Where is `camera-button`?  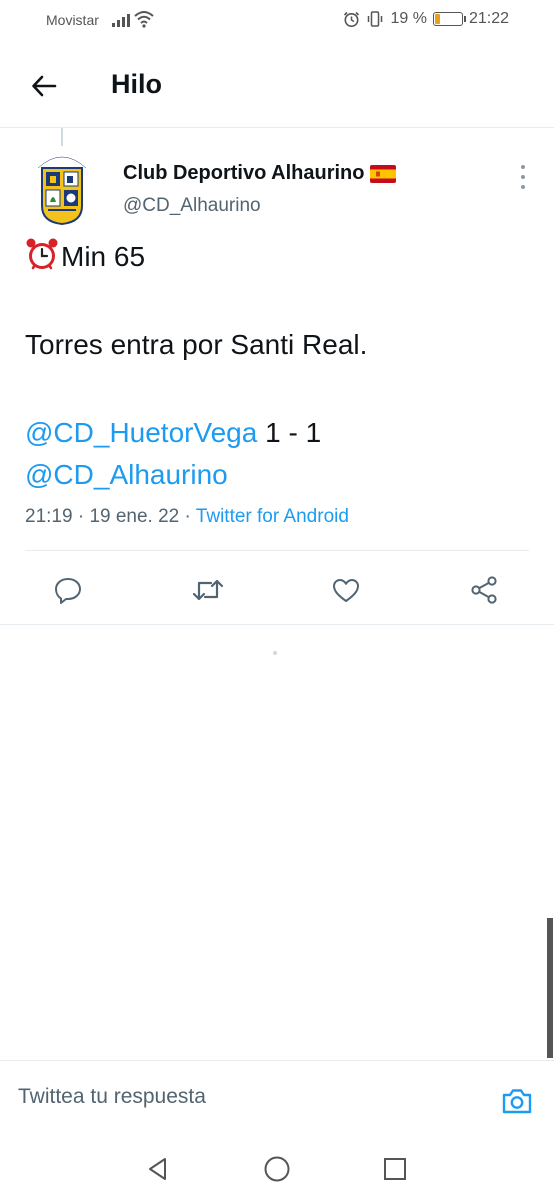
camera-button is located at coordinates (517, 1101).